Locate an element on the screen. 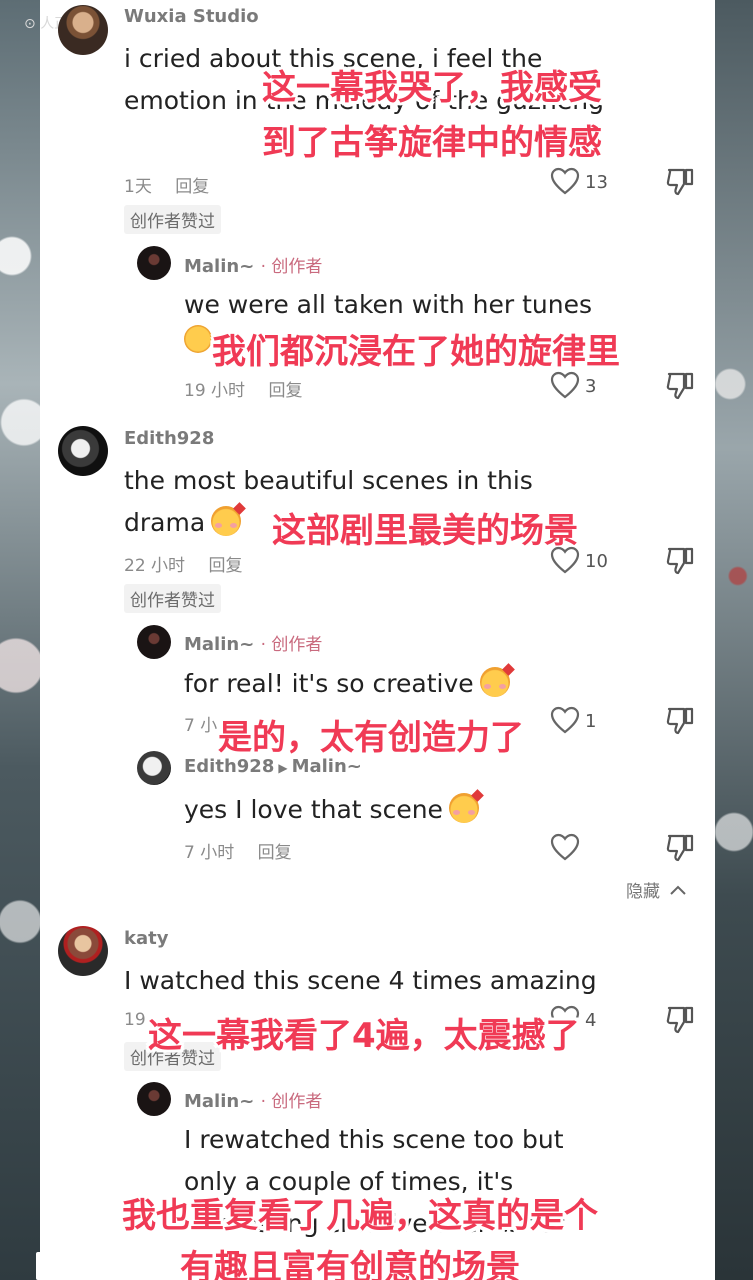  comment-meta: 22 小时 回复 is located at coordinates (192, 563).